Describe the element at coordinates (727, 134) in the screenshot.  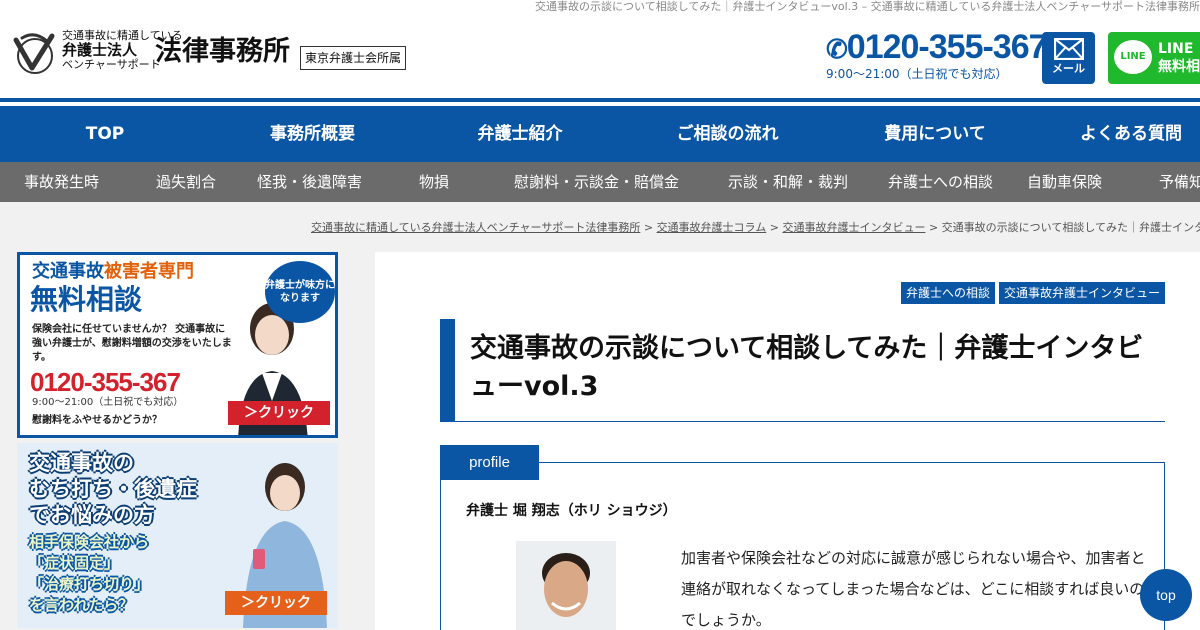
I see `nav-consultation-flow: ご相談の流れ` at that location.